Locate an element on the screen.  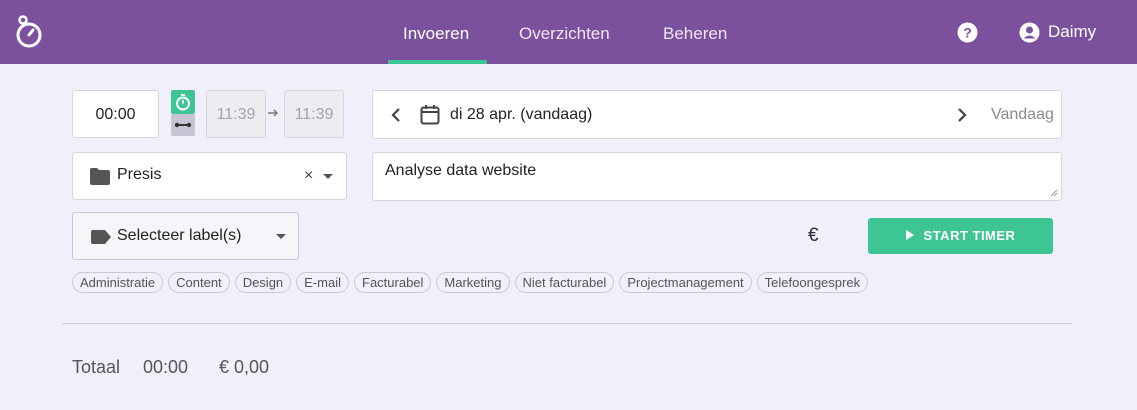
nav-tab-overzichten: Overzichten is located at coordinates (564, 32).